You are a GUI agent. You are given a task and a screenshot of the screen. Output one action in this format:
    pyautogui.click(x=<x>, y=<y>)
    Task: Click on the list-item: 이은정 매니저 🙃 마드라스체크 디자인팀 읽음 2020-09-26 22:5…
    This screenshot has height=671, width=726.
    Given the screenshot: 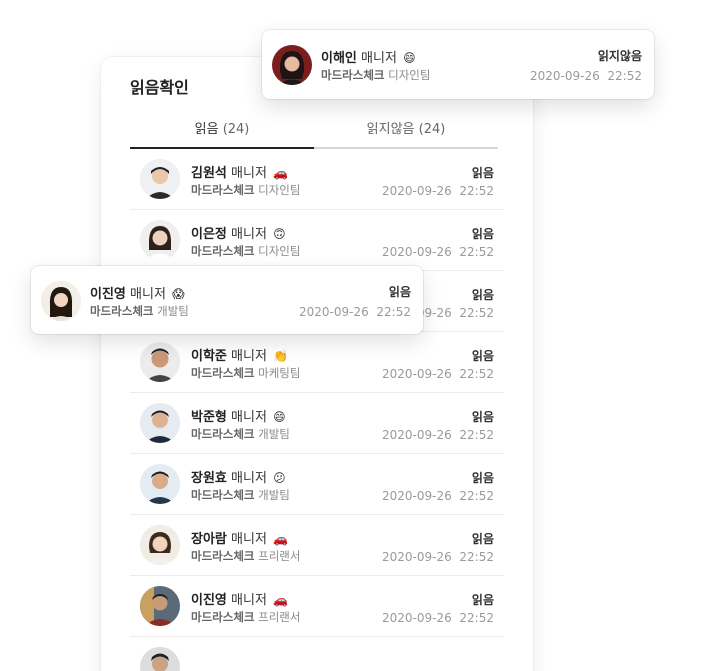 What is the action you would take?
    pyautogui.click(x=317, y=240)
    